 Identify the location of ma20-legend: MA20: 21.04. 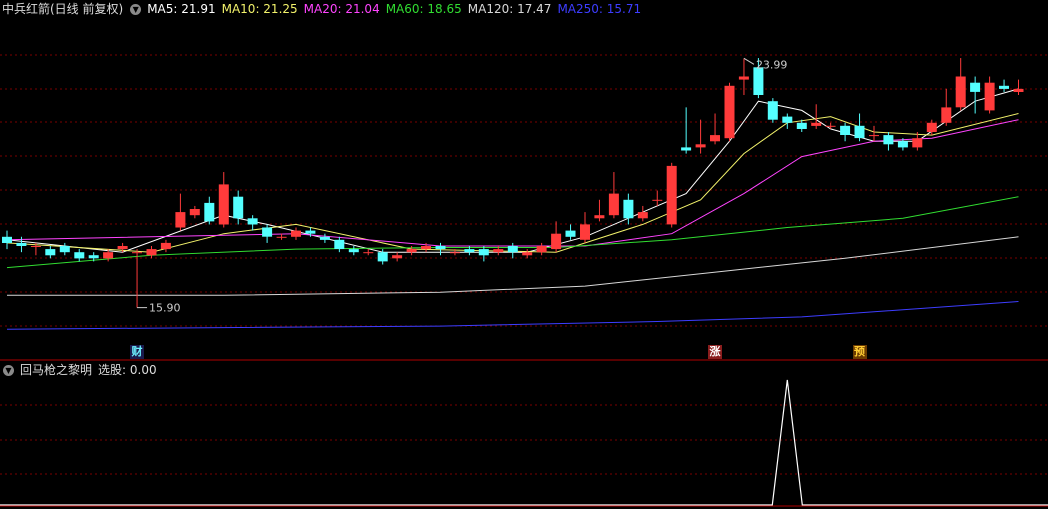
(341, 9).